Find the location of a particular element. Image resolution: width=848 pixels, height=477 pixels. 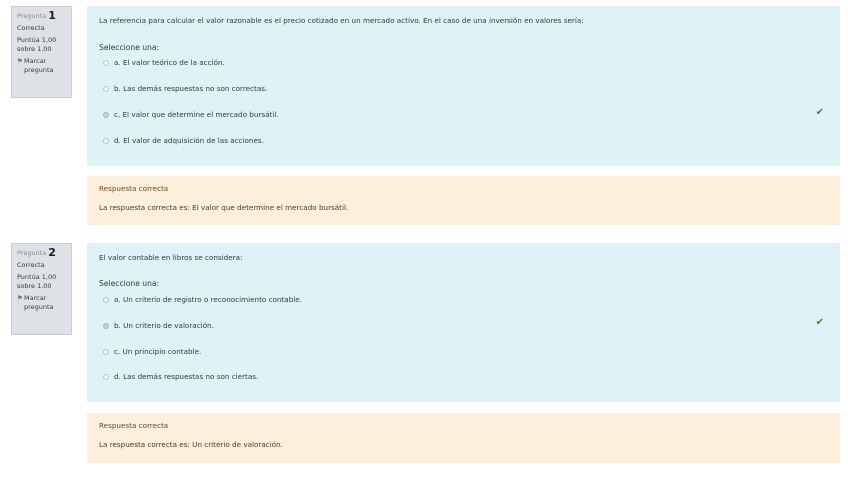

question-number: Pregunta 1 is located at coordinates (41, 15).